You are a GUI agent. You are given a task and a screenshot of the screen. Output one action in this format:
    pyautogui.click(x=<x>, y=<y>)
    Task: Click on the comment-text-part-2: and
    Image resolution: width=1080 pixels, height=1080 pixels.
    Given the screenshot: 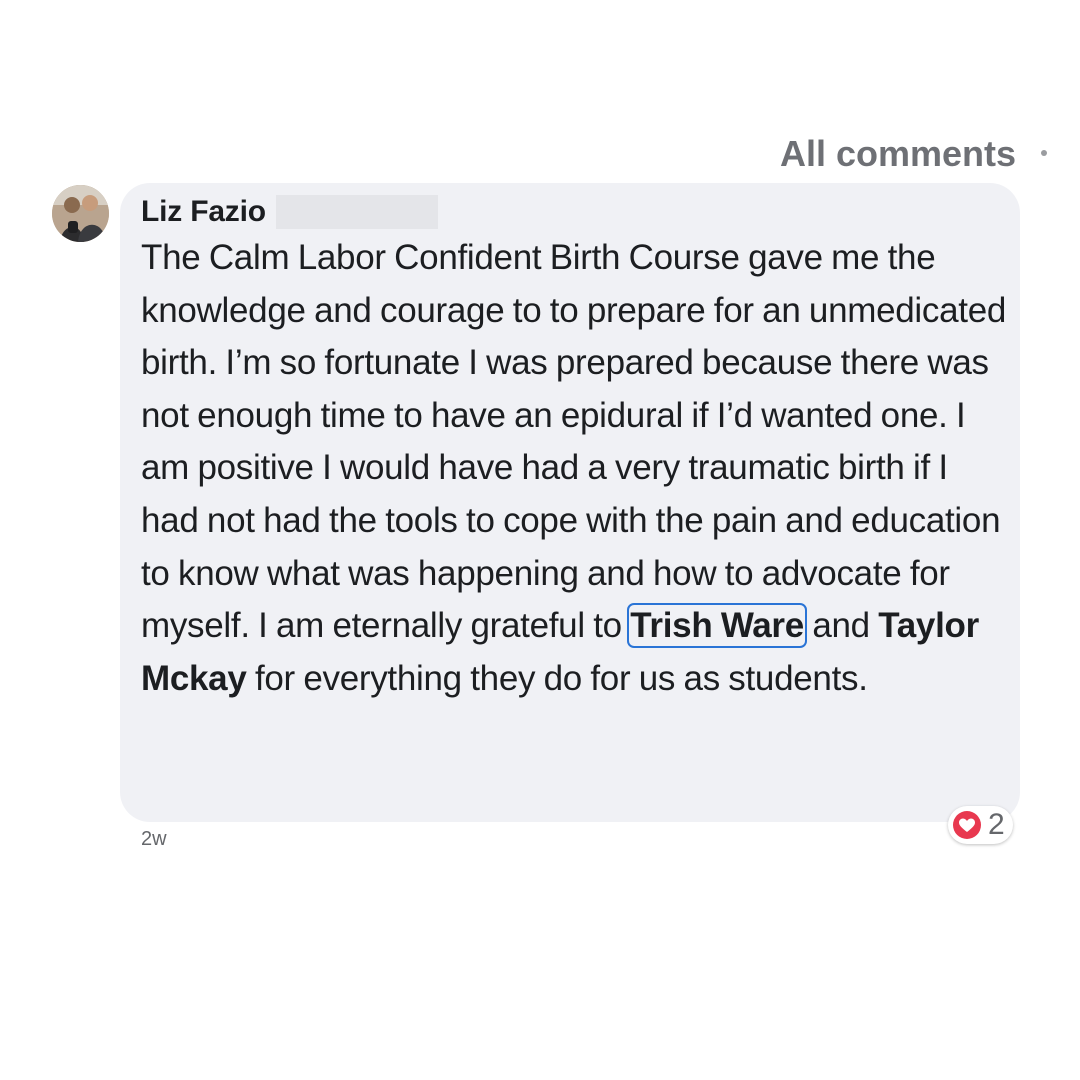 What is the action you would take?
    pyautogui.click(x=841, y=626)
    